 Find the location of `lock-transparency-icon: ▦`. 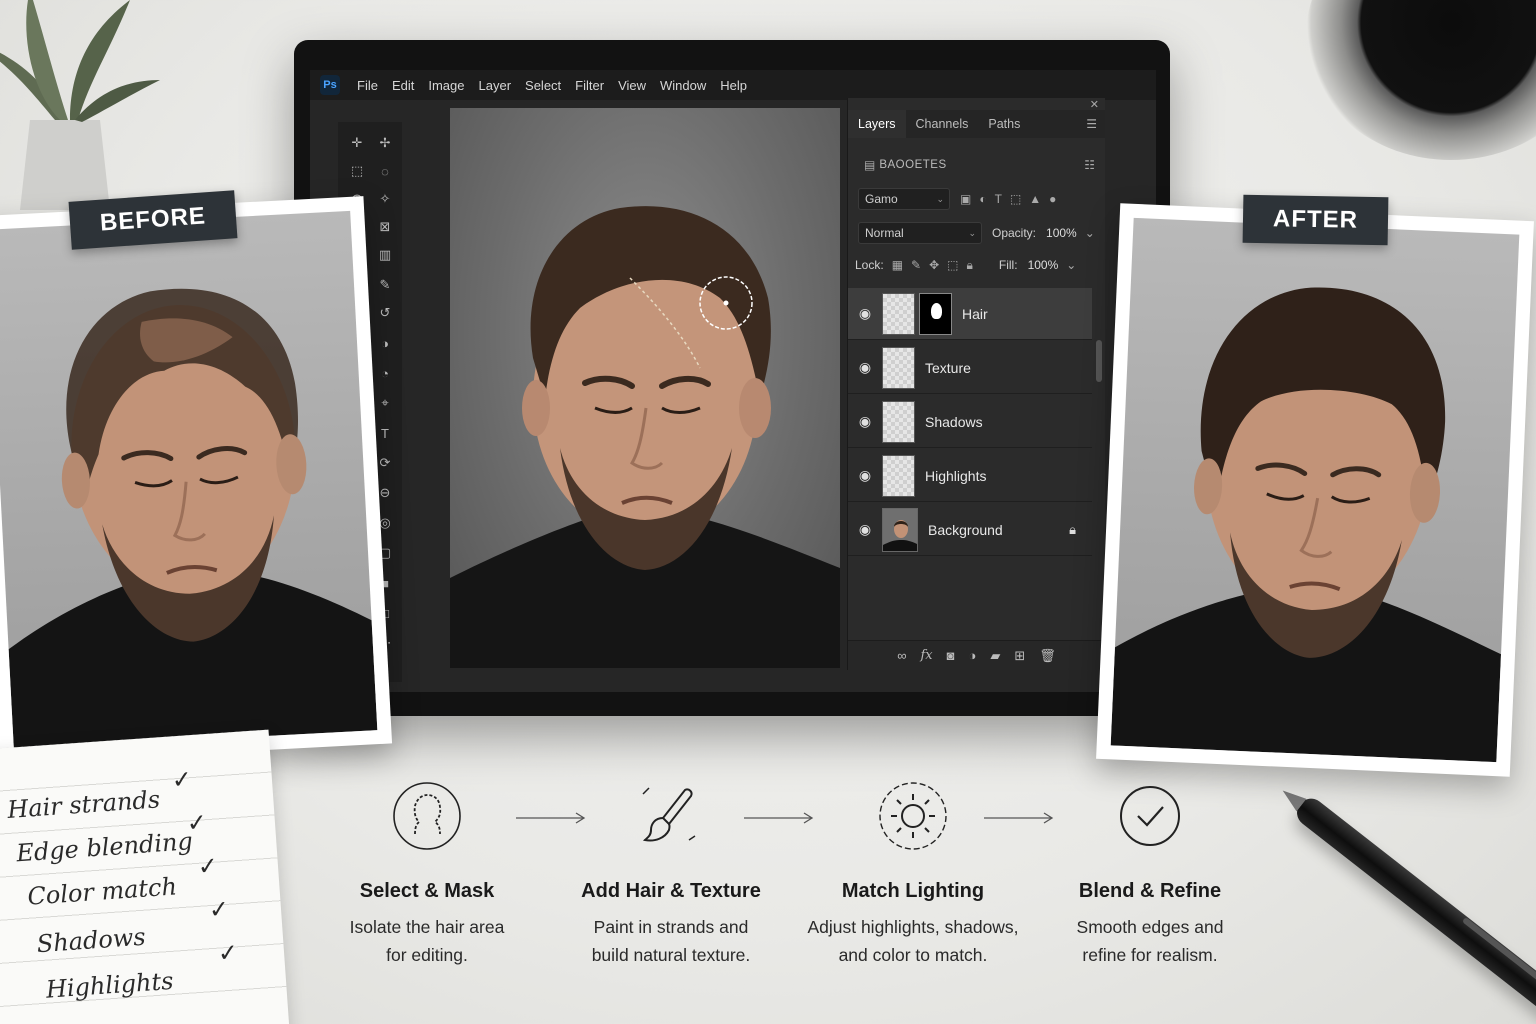

lock-transparency-icon: ▦ is located at coordinates (897, 265).